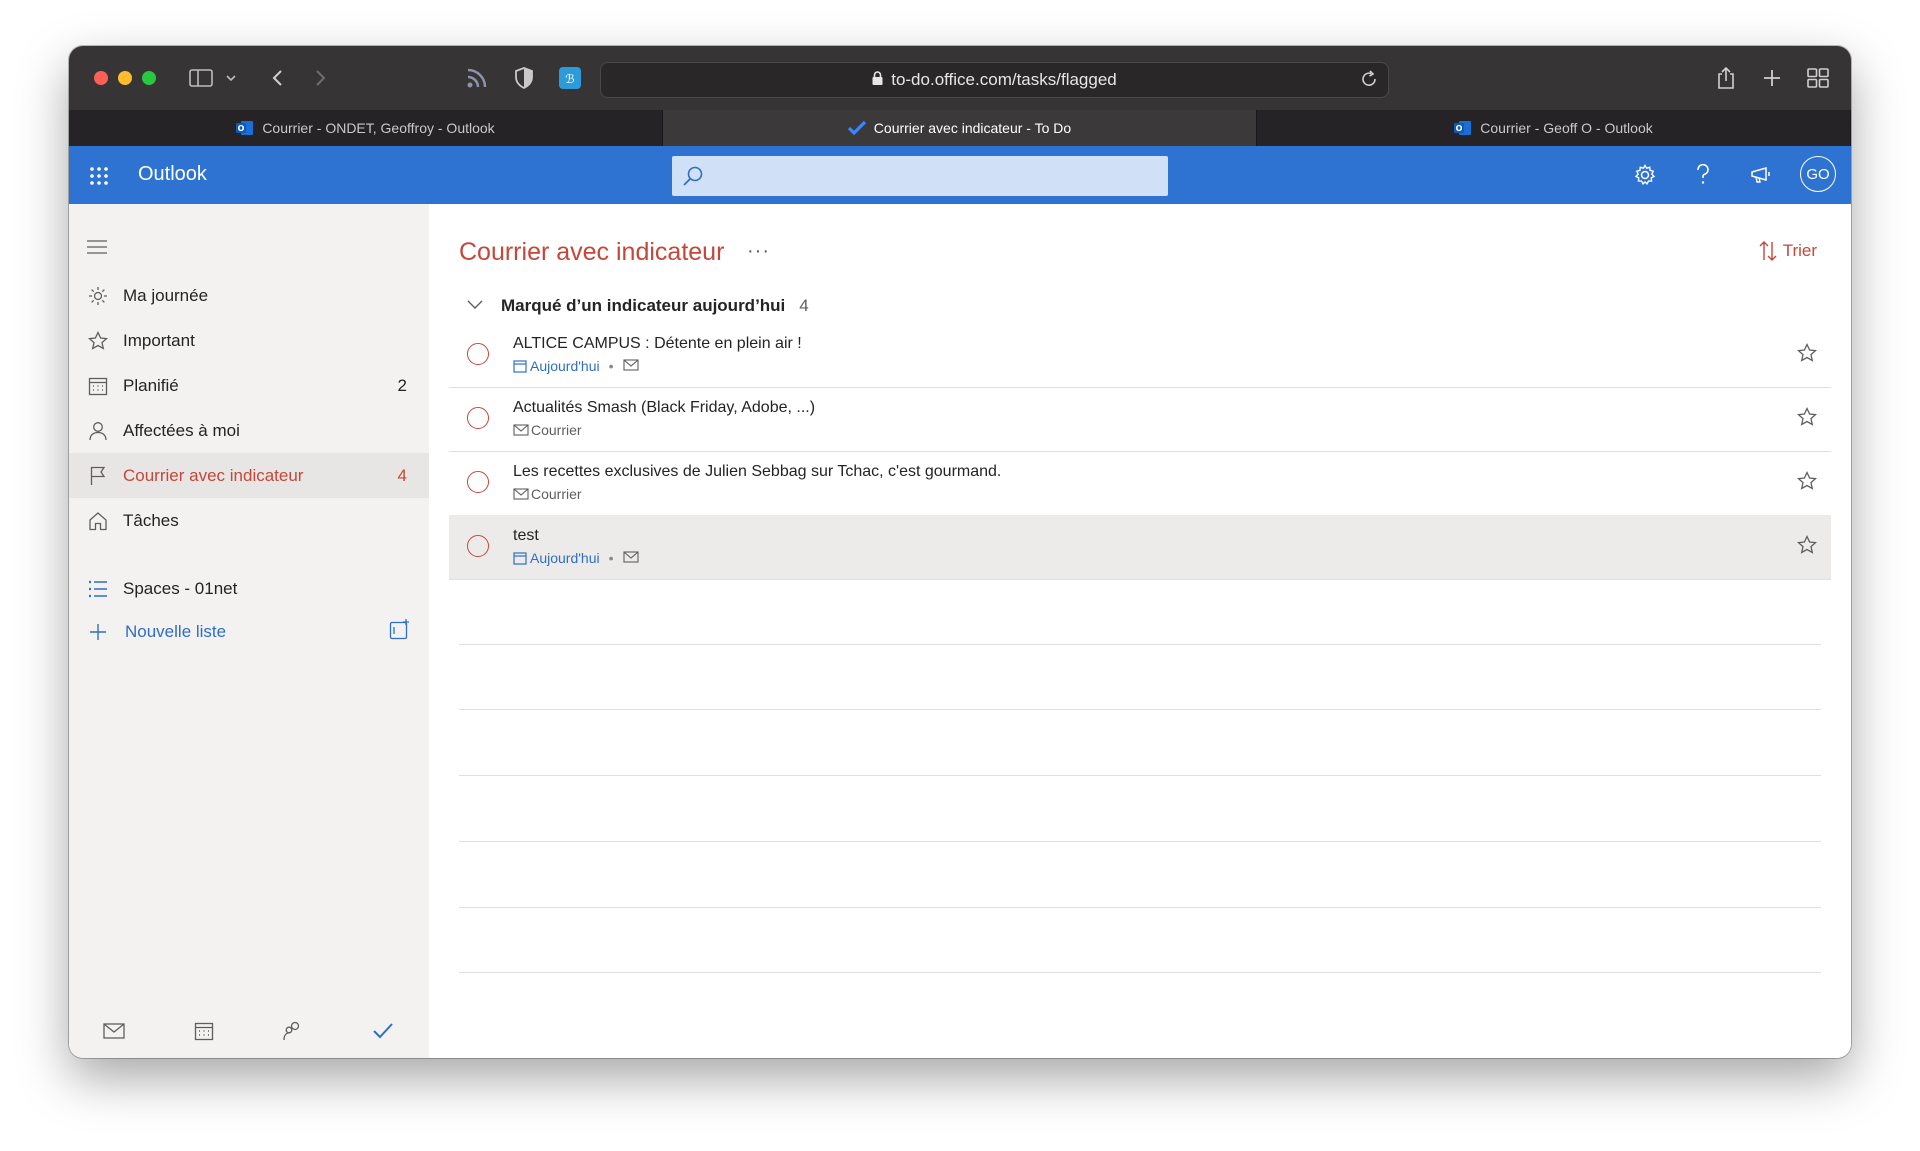 The image size is (1920, 1151). What do you see at coordinates (98, 476) in the screenshot?
I see `flag-icon` at bounding box center [98, 476].